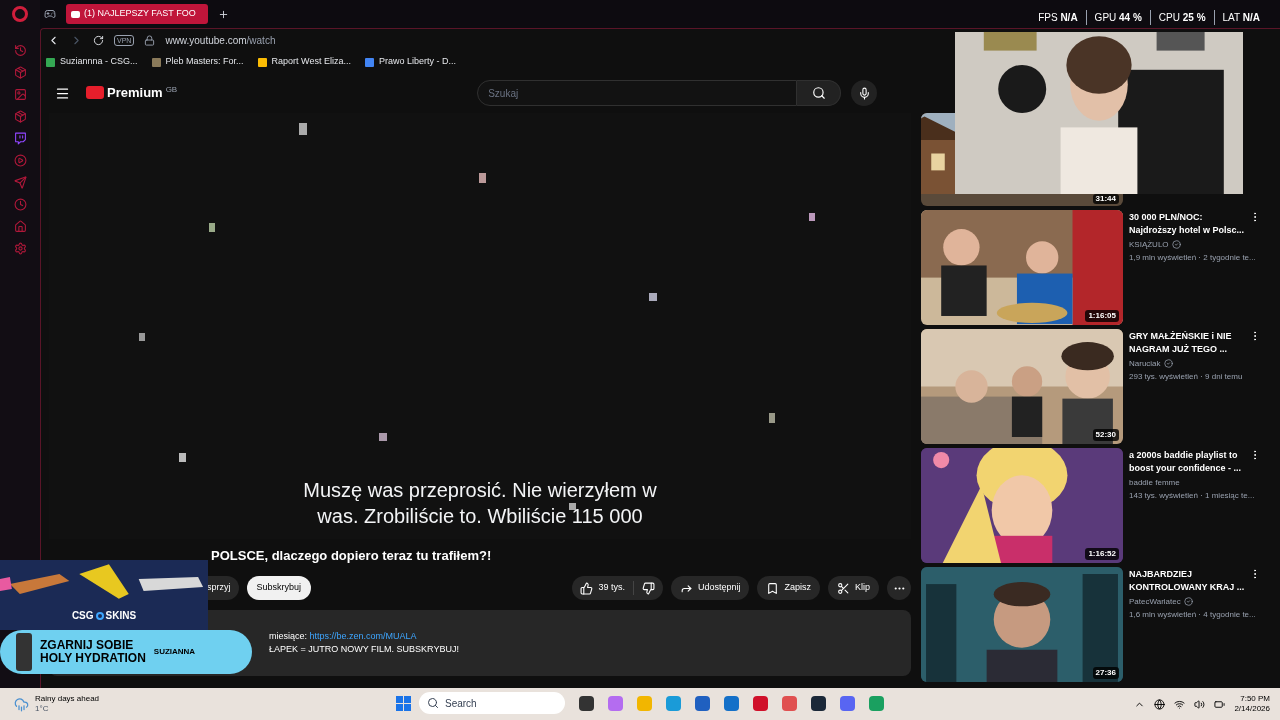 The height and width of the screenshot is (720, 1280). What do you see at coordinates (480, 503) in the screenshot?
I see `video-caption: Muszę was przeprosić. Nie wierzyłem w was. Zrobiliście to. Wbiliście 115 000` at bounding box center [480, 503].